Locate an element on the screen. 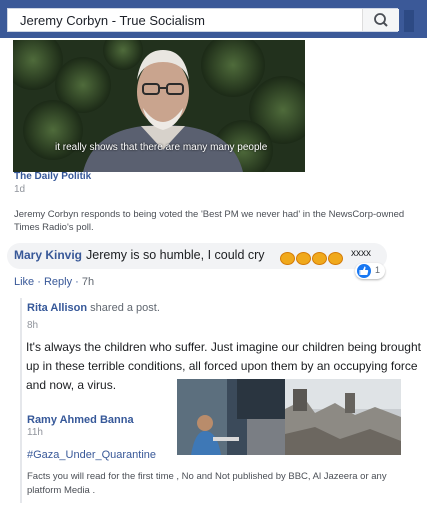 The width and height of the screenshot is (427, 508). original-author: Ramy Ahmed Banna is located at coordinates (80, 420).